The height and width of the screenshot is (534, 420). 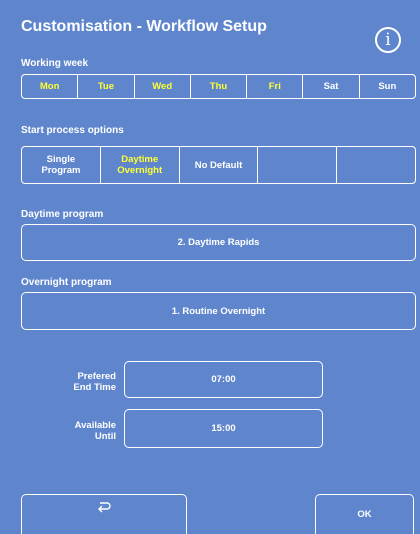 I want to click on back-button, so click(x=104, y=514).